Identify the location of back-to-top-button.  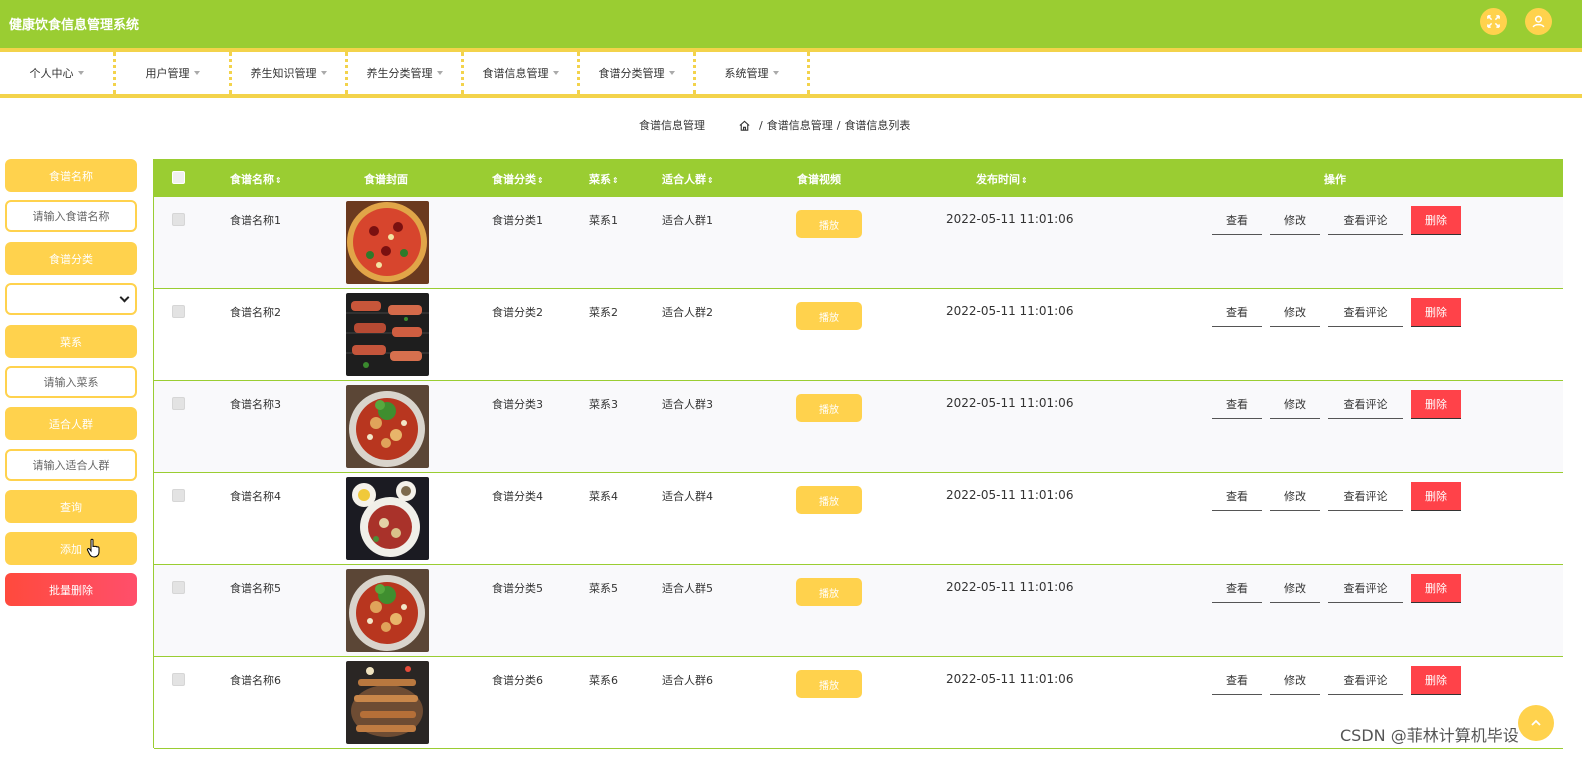
(1536, 723).